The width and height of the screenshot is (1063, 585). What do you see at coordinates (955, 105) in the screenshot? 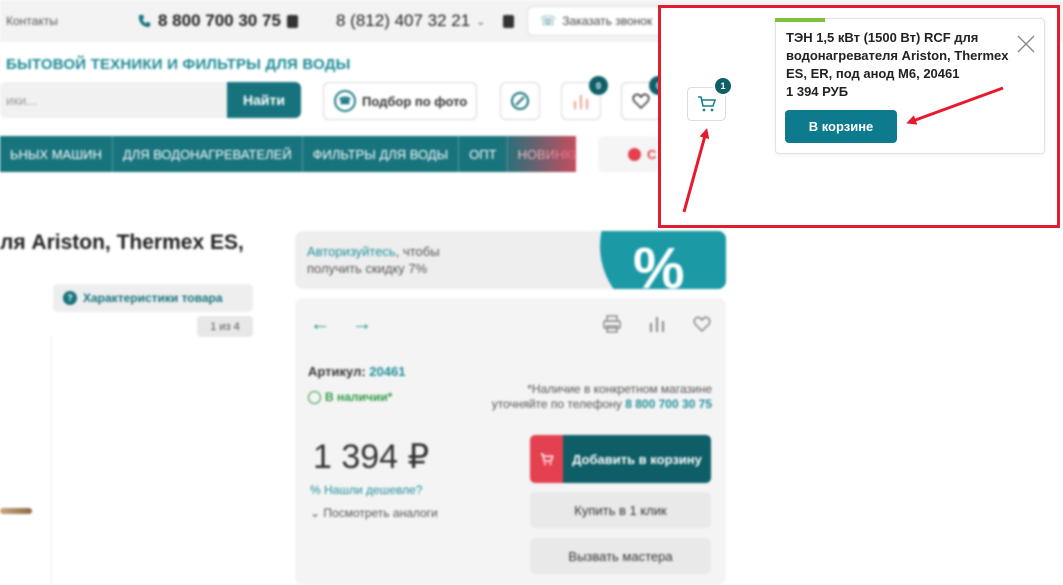
I see `arrow-to-in-cart-button` at bounding box center [955, 105].